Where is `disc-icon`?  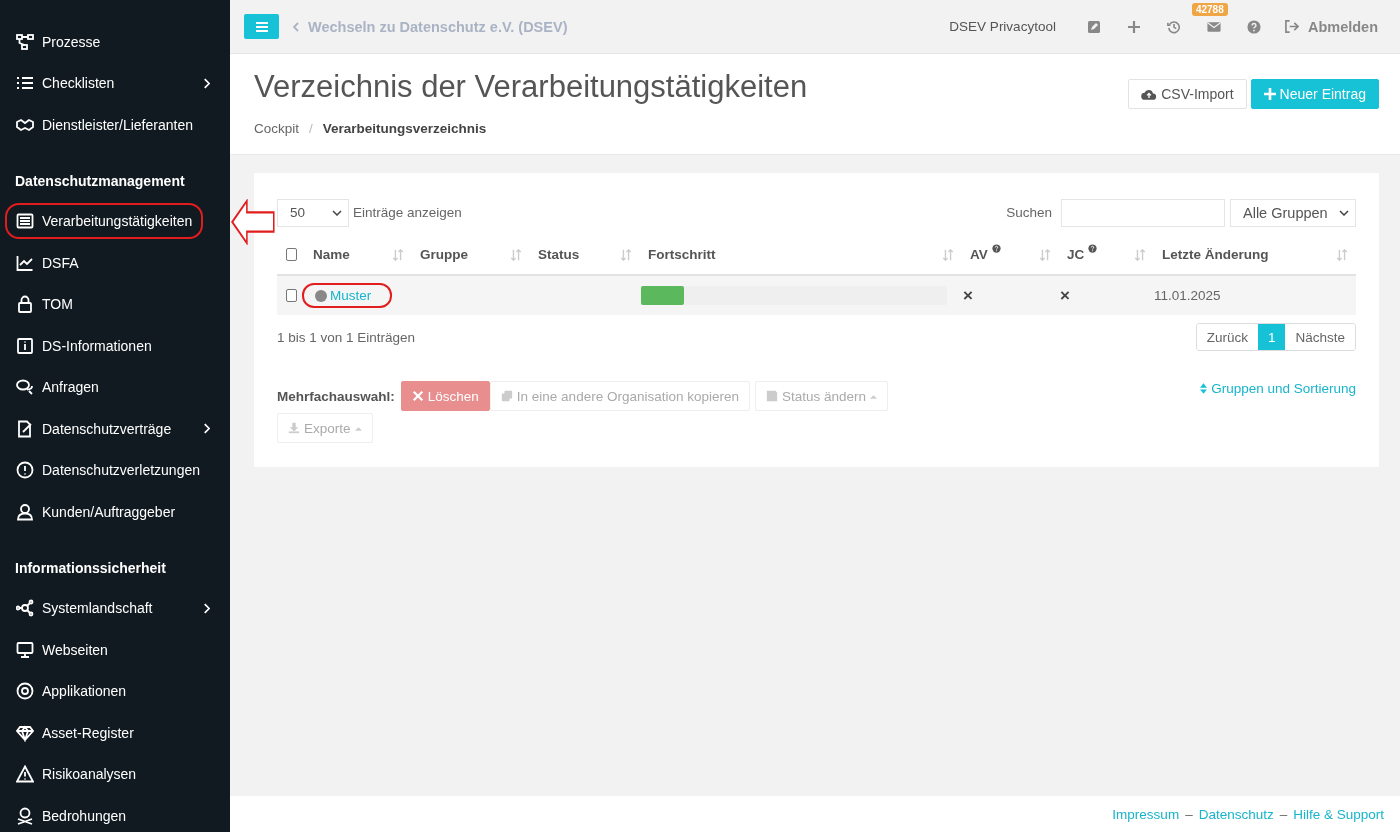
disc-icon is located at coordinates (25, 691).